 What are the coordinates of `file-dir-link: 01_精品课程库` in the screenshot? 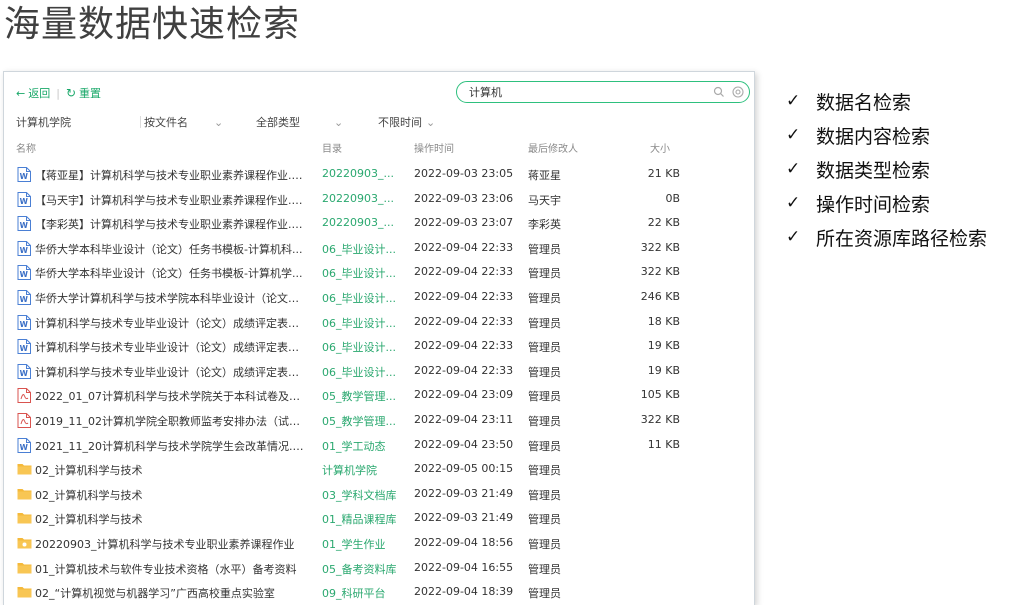 It's located at (360, 519).